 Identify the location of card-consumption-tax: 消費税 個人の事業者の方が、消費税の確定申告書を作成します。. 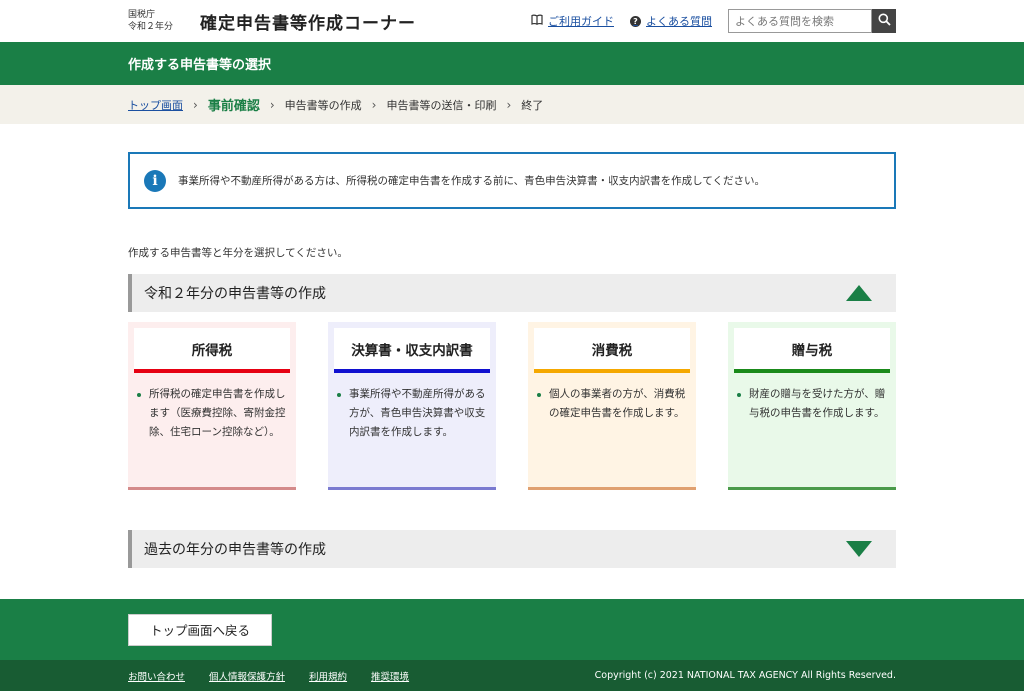
(612, 406).